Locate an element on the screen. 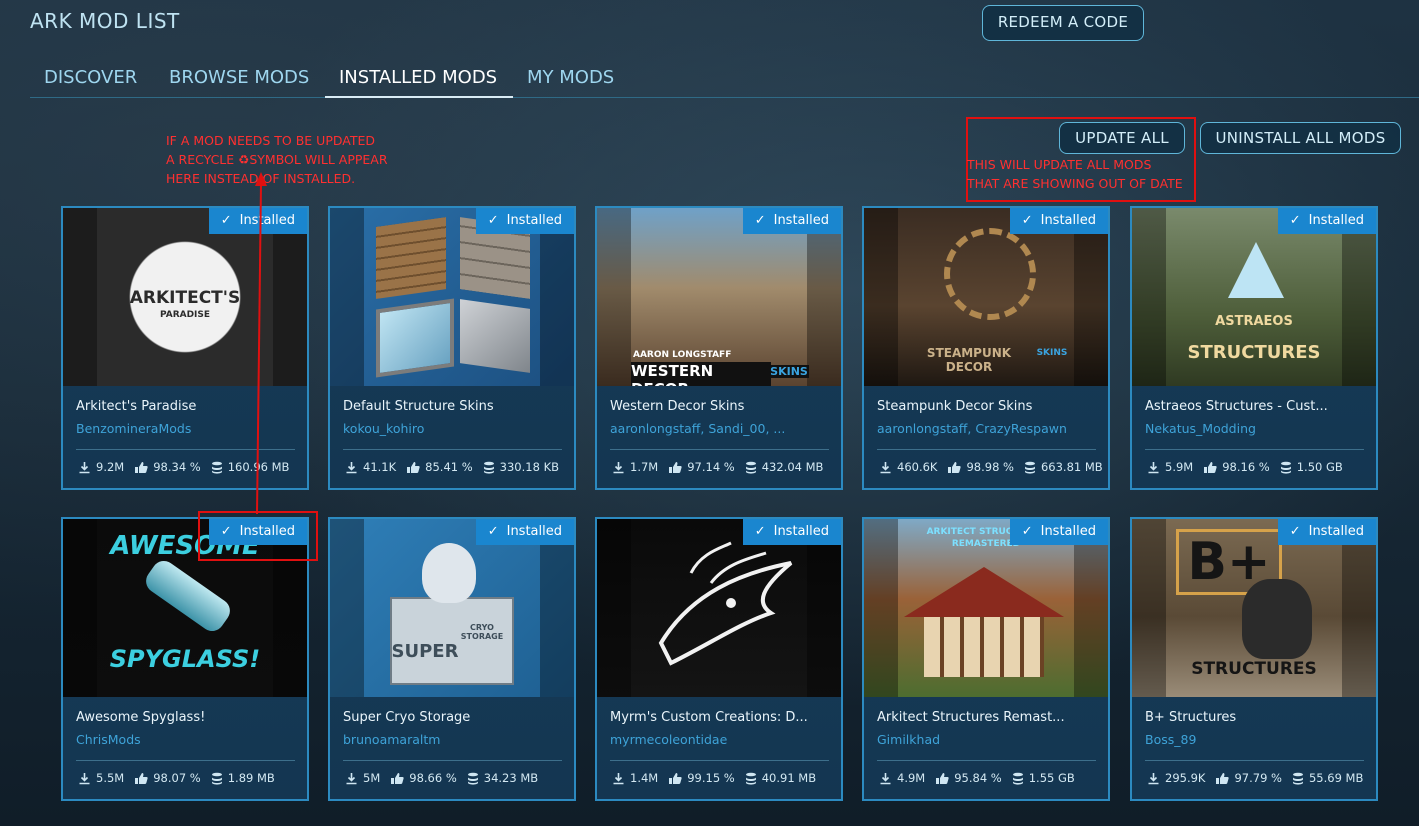 The height and width of the screenshot is (826, 1419). downloads-stat: 5.5M is located at coordinates (101, 778).